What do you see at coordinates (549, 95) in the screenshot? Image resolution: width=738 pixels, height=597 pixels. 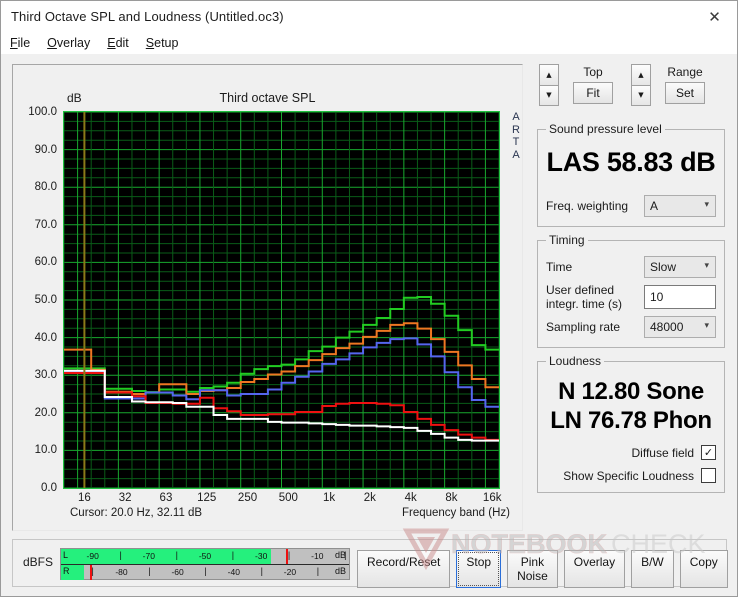 I see `top-spinner-down-icon: ▼` at bounding box center [549, 95].